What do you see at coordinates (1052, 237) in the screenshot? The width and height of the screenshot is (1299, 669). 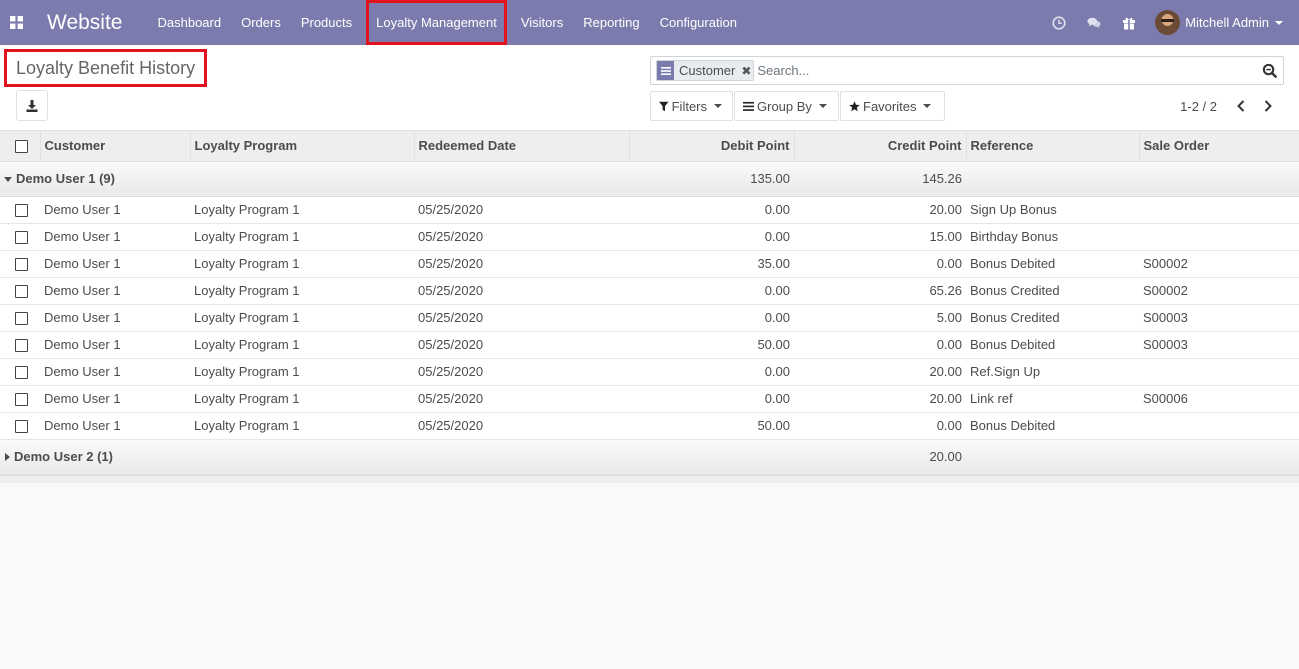 I see `cell-reference: Birthday Bonus` at bounding box center [1052, 237].